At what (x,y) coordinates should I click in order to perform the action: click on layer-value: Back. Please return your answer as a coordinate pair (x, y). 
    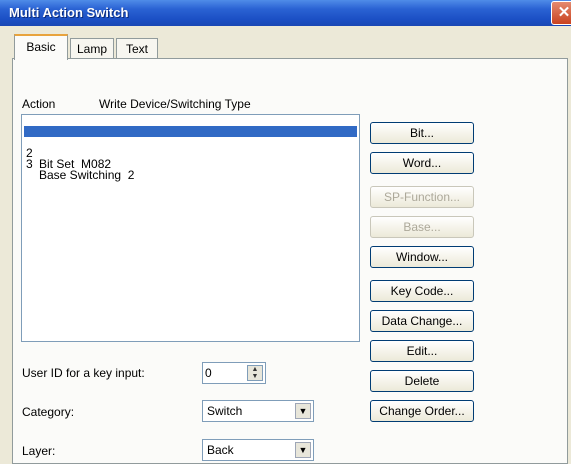
    Looking at the image, I should click on (220, 450).